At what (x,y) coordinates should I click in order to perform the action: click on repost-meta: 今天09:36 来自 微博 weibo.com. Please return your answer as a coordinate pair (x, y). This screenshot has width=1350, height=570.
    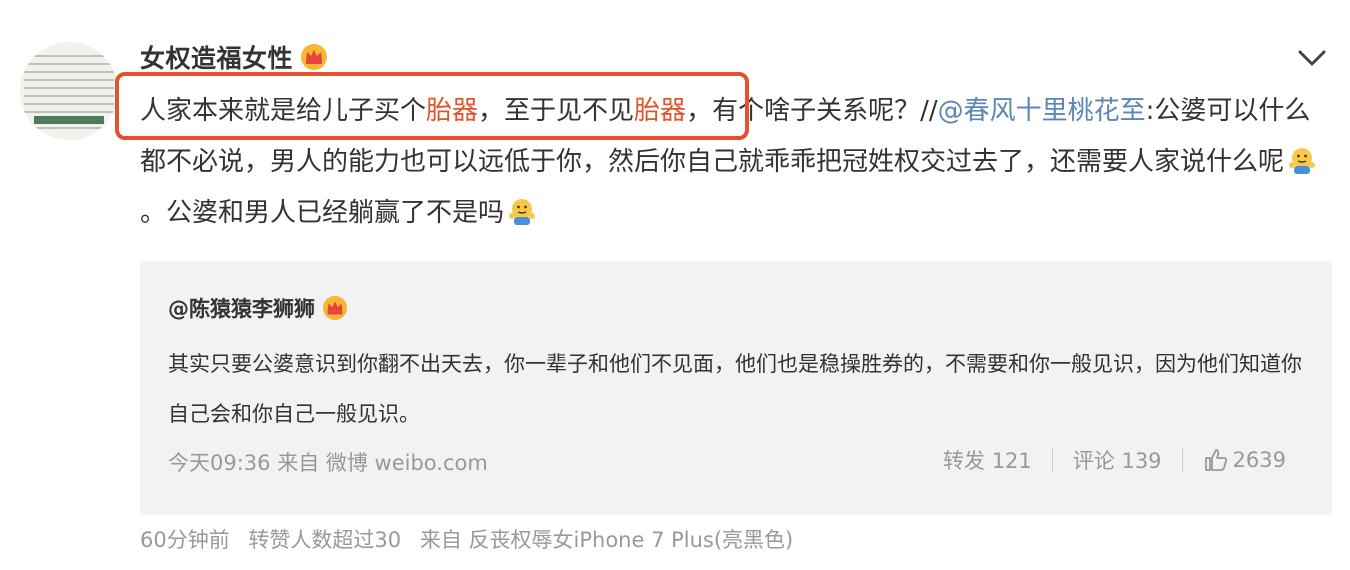
    Looking at the image, I should click on (328, 462).